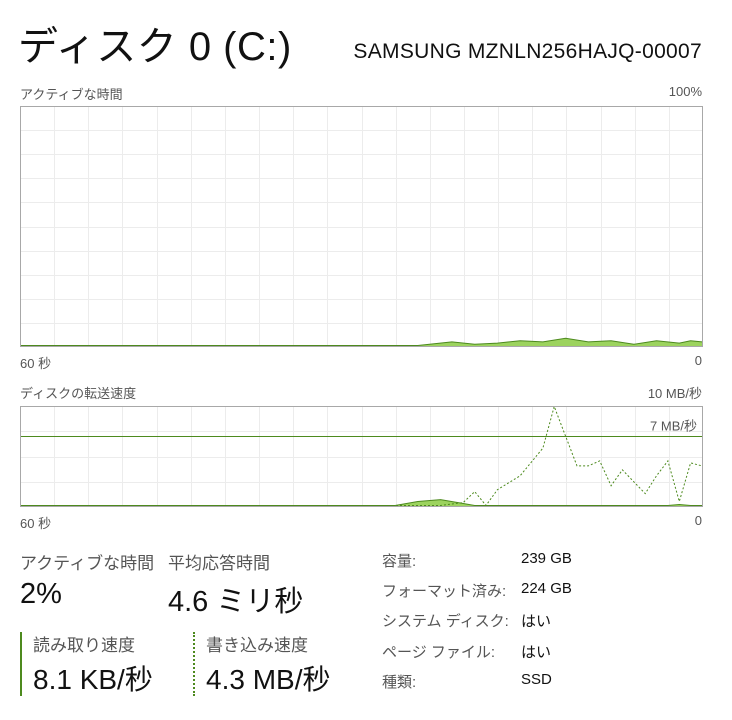  What do you see at coordinates (21, 664) in the screenshot?
I see `read-speed-indicator` at bounding box center [21, 664].